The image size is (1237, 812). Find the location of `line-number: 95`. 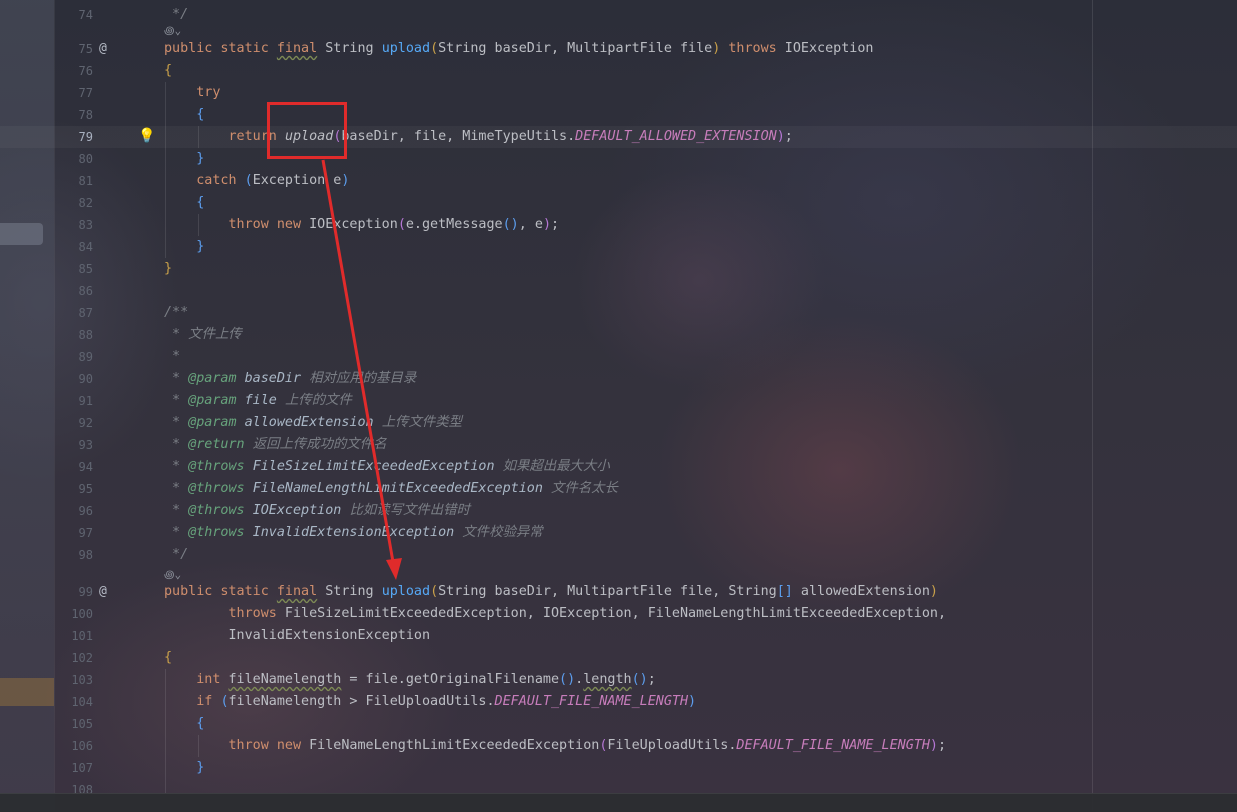

line-number: 95 is located at coordinates (74, 489).